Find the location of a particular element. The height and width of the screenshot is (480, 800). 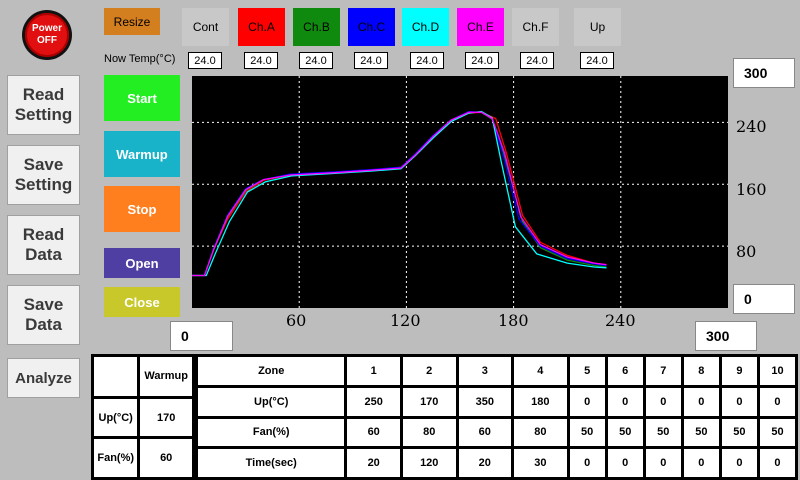

power-icon: Power OFF is located at coordinates (47, 35).